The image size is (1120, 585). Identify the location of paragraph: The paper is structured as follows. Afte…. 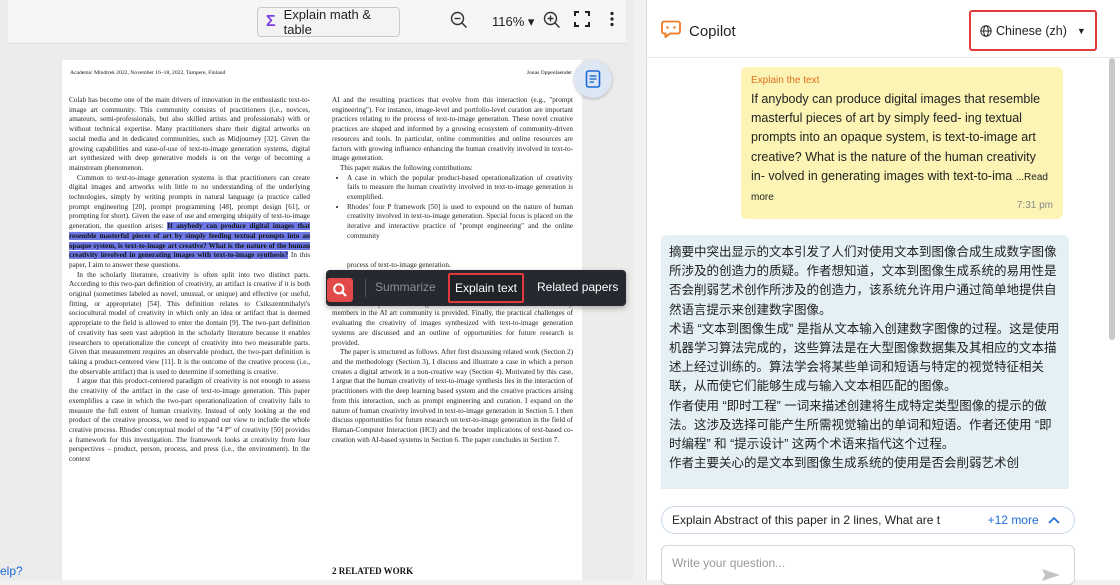
(452, 396).